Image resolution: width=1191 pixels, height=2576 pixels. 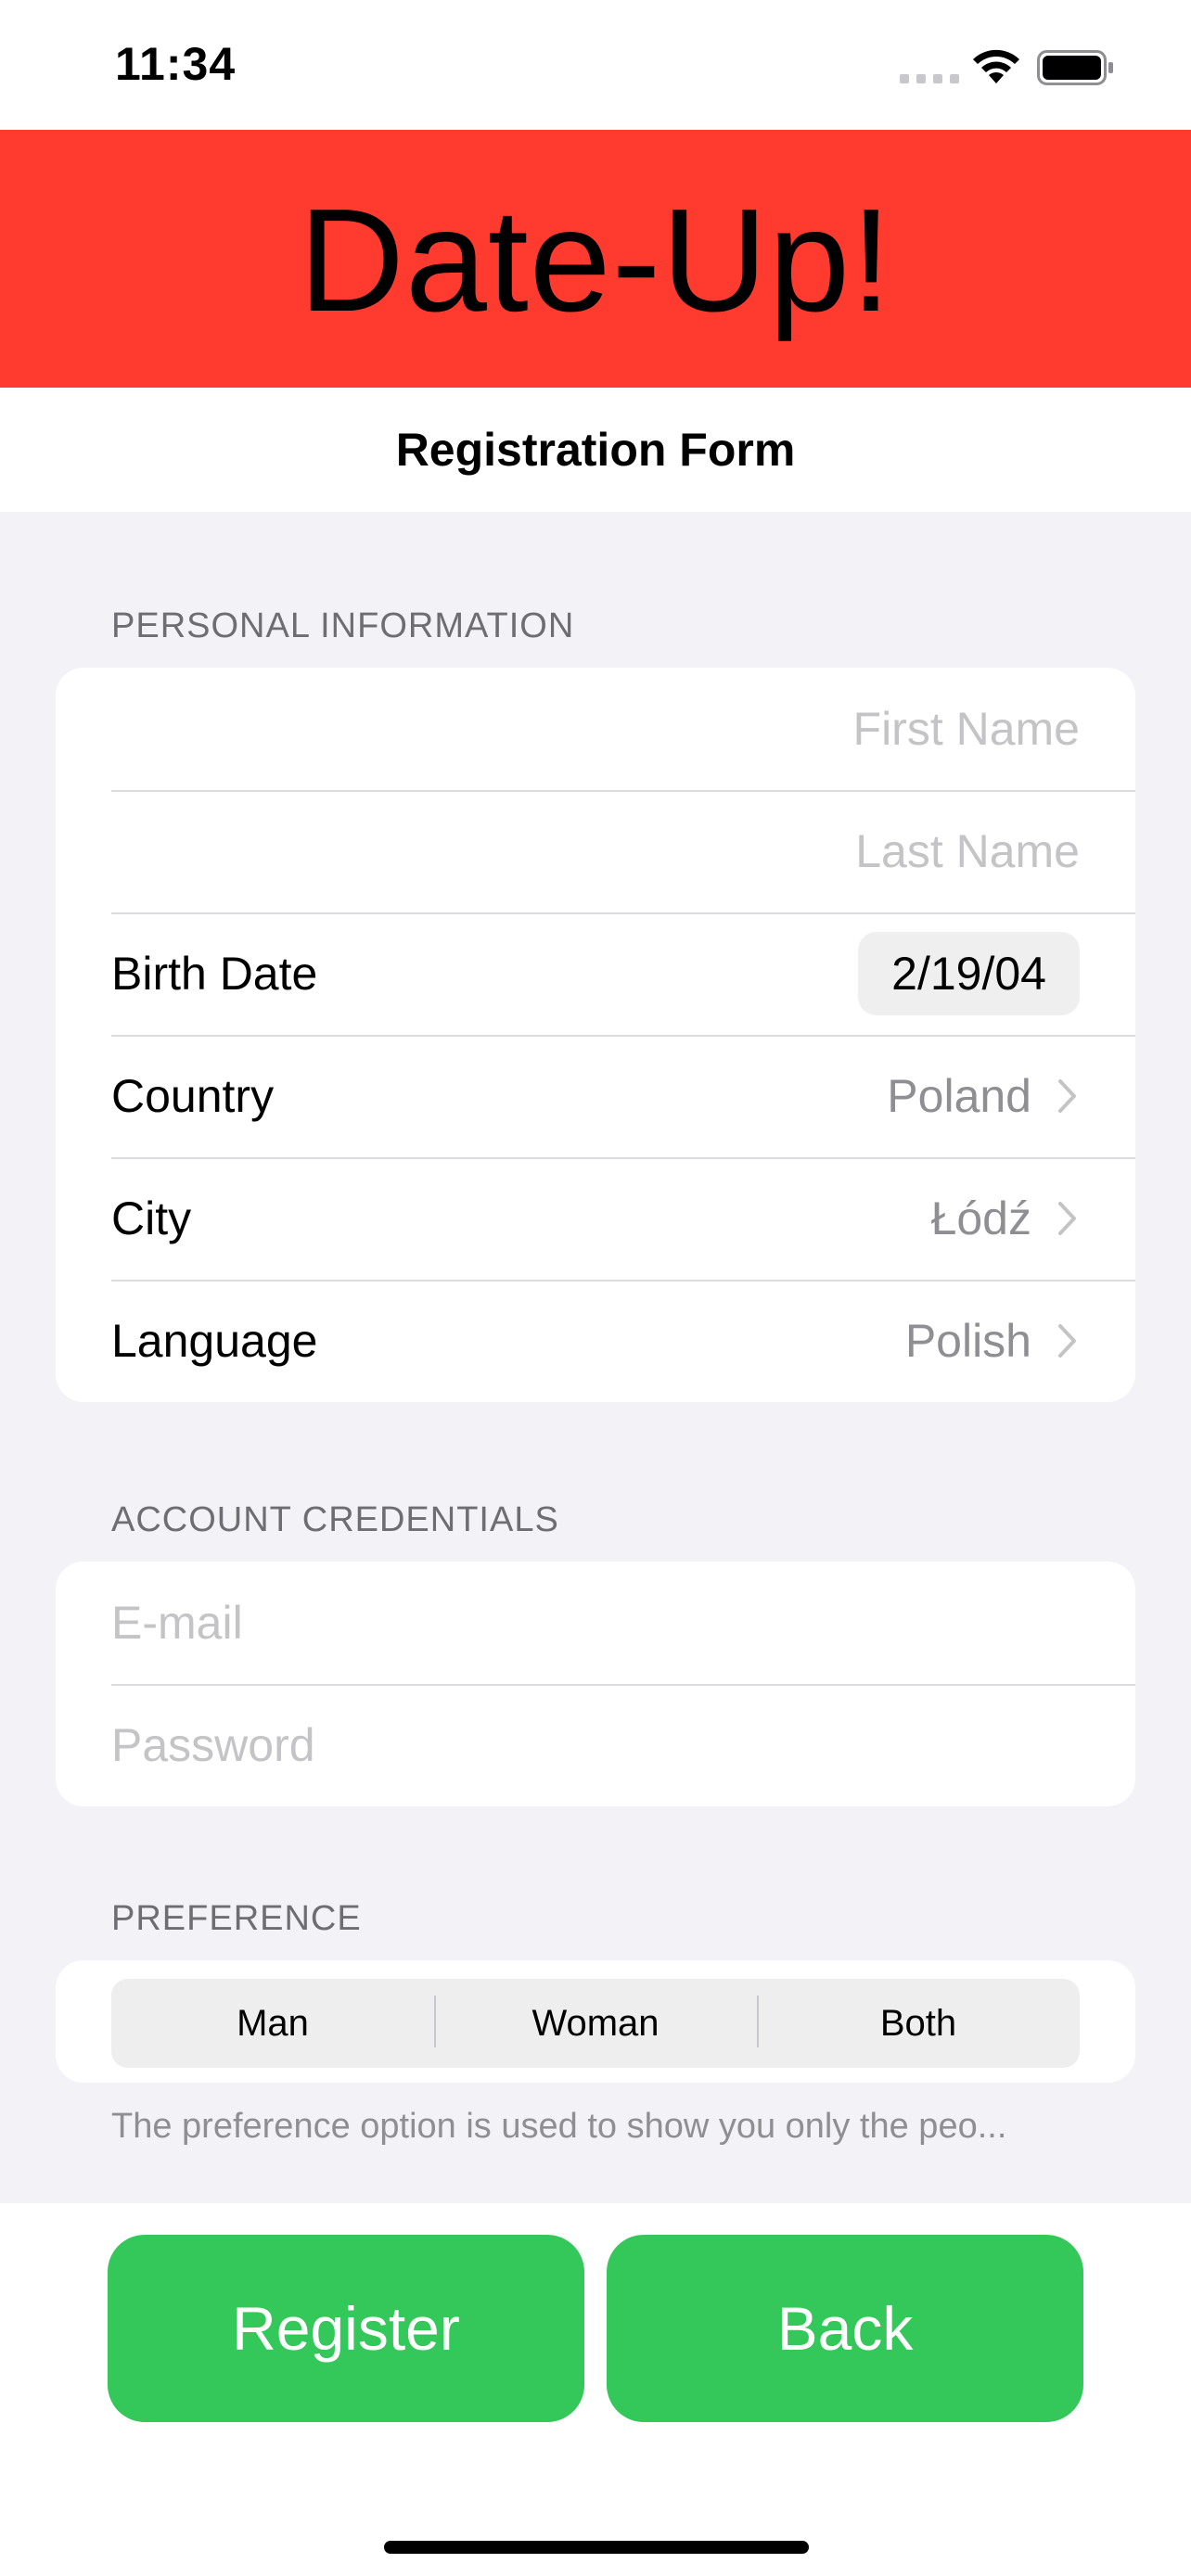 I want to click on first-name-row, so click(x=595, y=729).